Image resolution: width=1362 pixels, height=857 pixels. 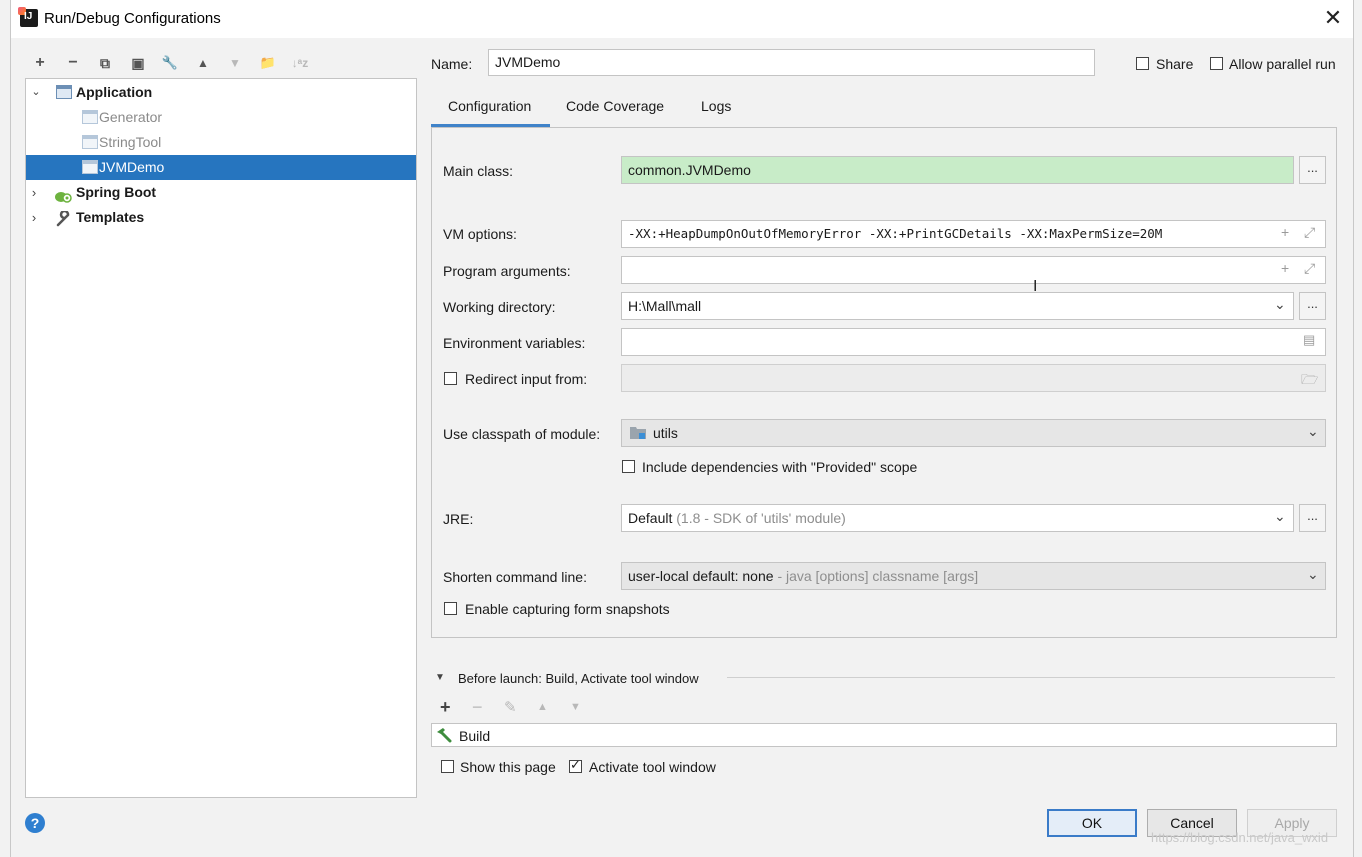 I want to click on separator-line, so click(x=1031, y=677).